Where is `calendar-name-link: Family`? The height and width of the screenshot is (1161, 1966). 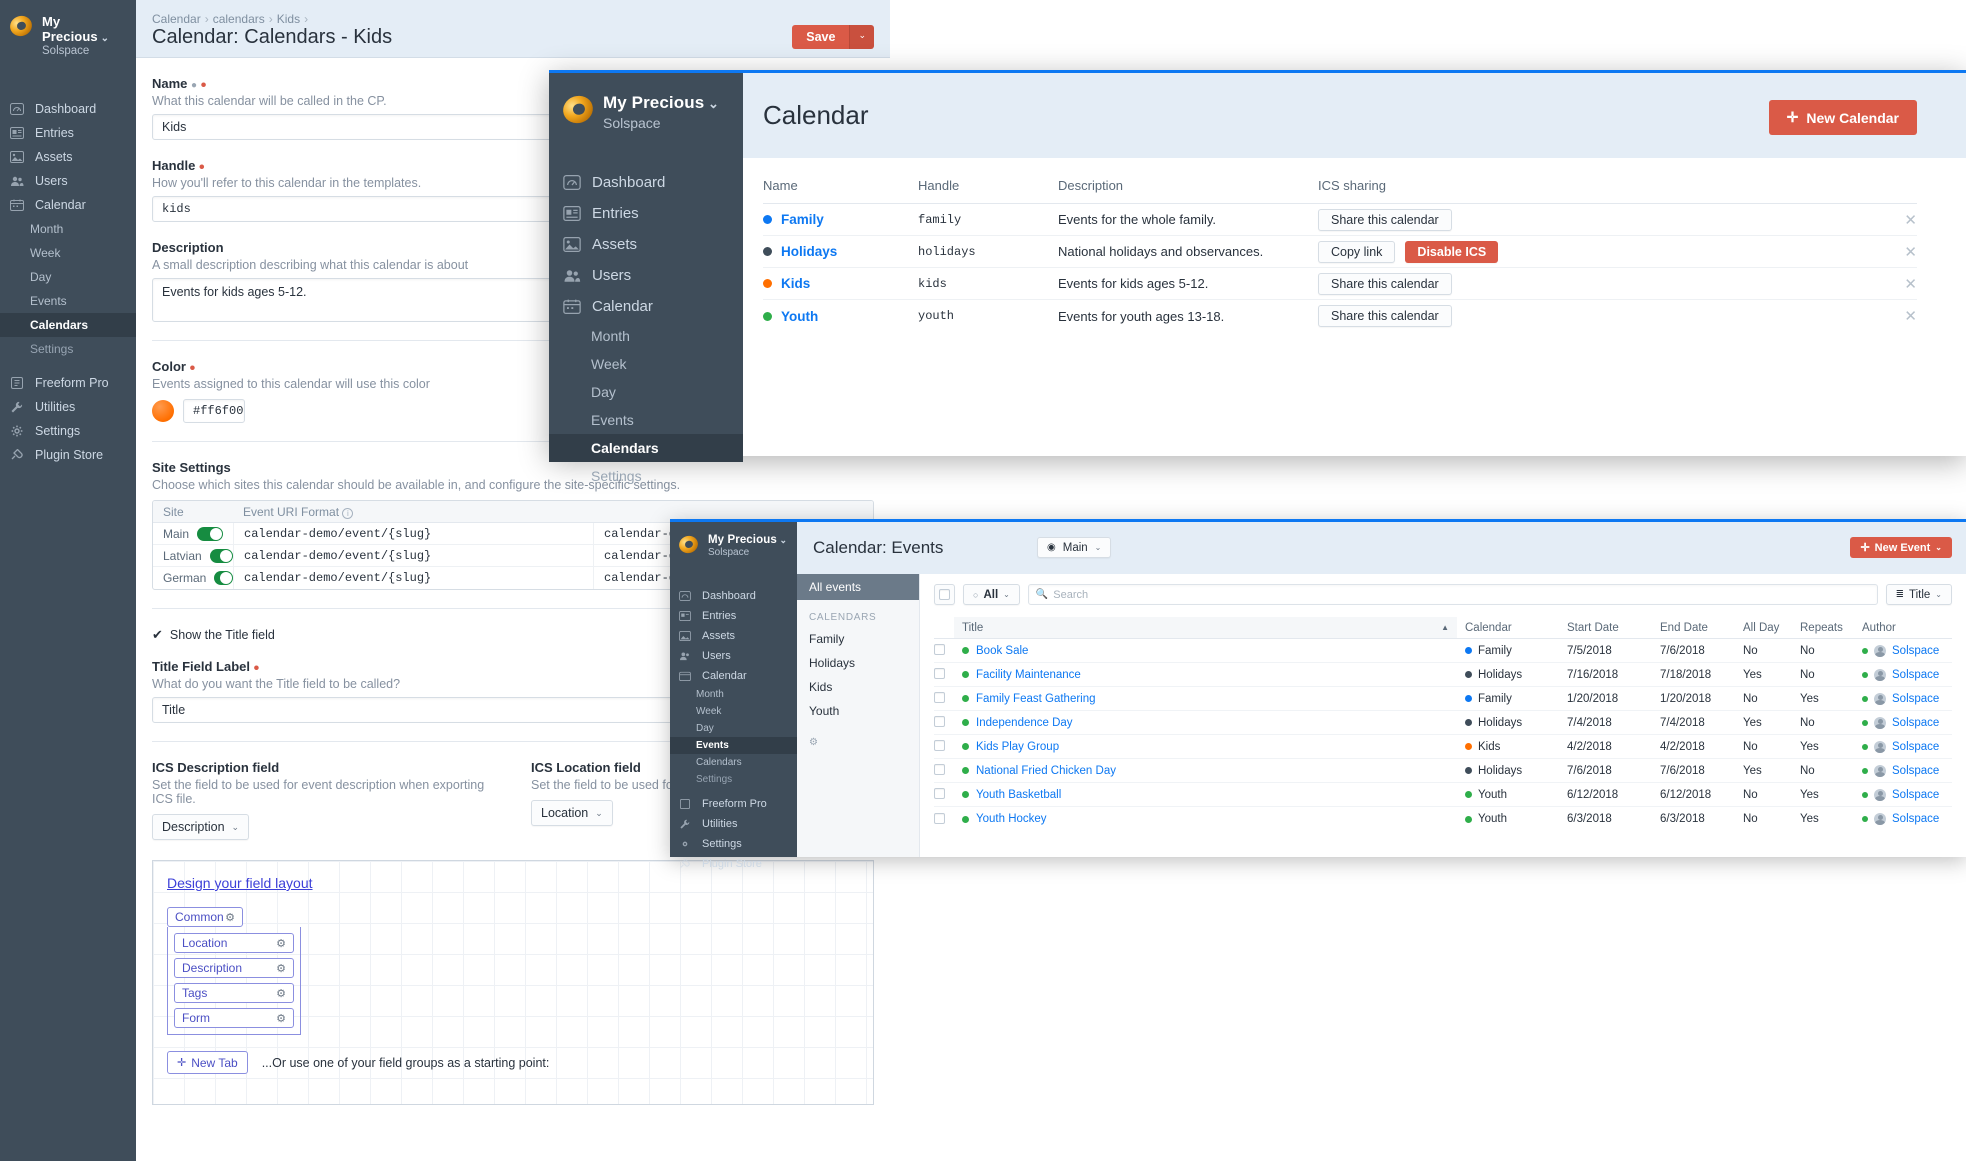
calendar-name-link: Family is located at coordinates (802, 219).